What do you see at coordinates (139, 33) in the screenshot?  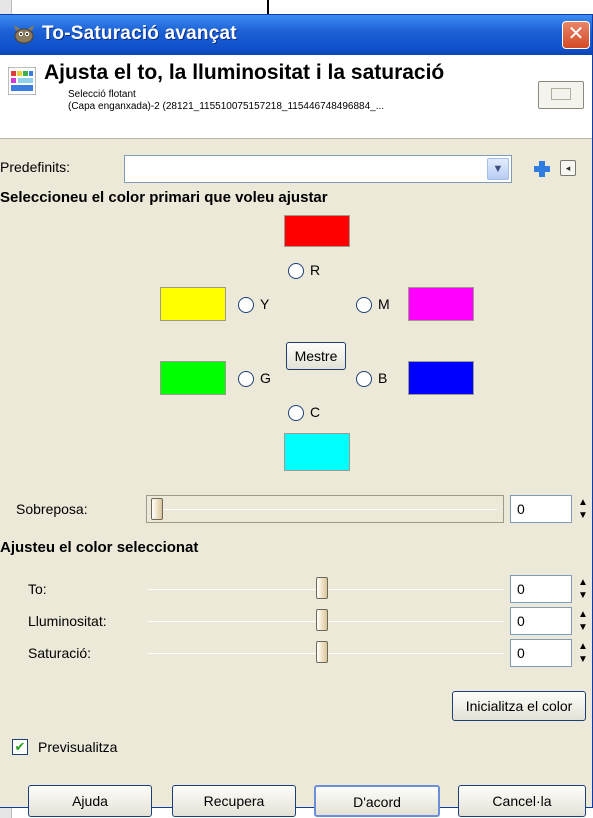 I see `window-title: To-Saturació avançat` at bounding box center [139, 33].